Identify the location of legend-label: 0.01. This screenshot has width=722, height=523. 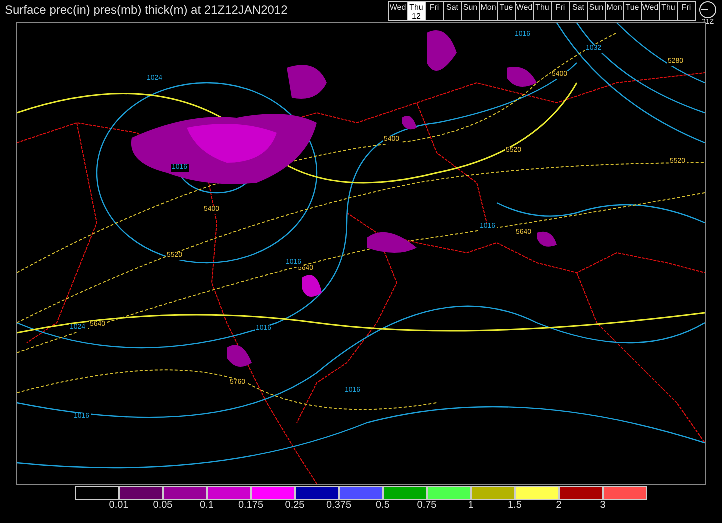
(119, 506).